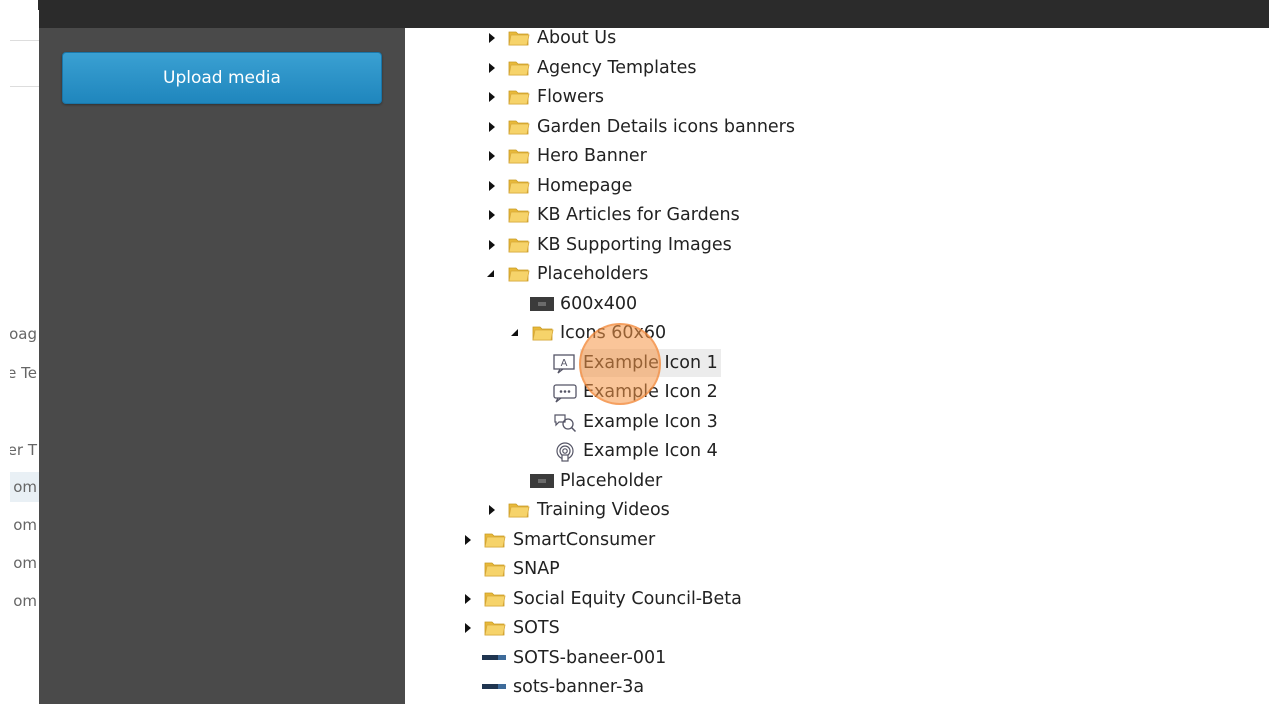 The height and width of the screenshot is (704, 1269). I want to click on tree-item-training-videos: Training Videos, so click(835, 510).